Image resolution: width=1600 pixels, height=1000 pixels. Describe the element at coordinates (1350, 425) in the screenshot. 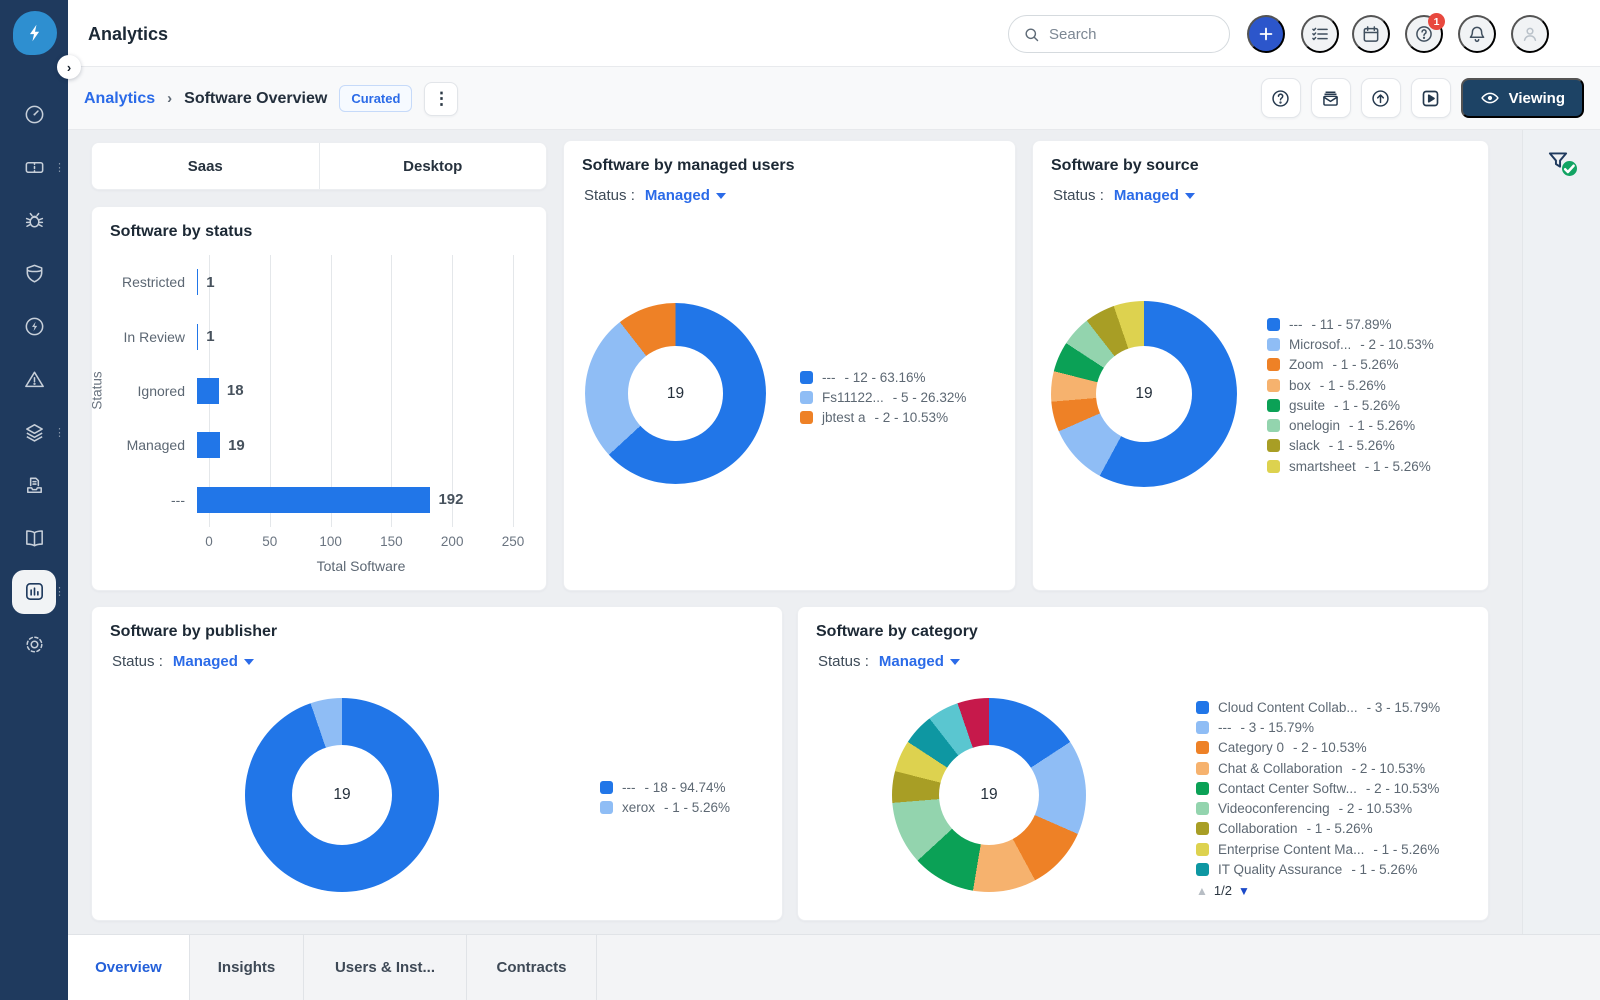

I see `legend-item: onelogin - 1 - 5.26%` at that location.